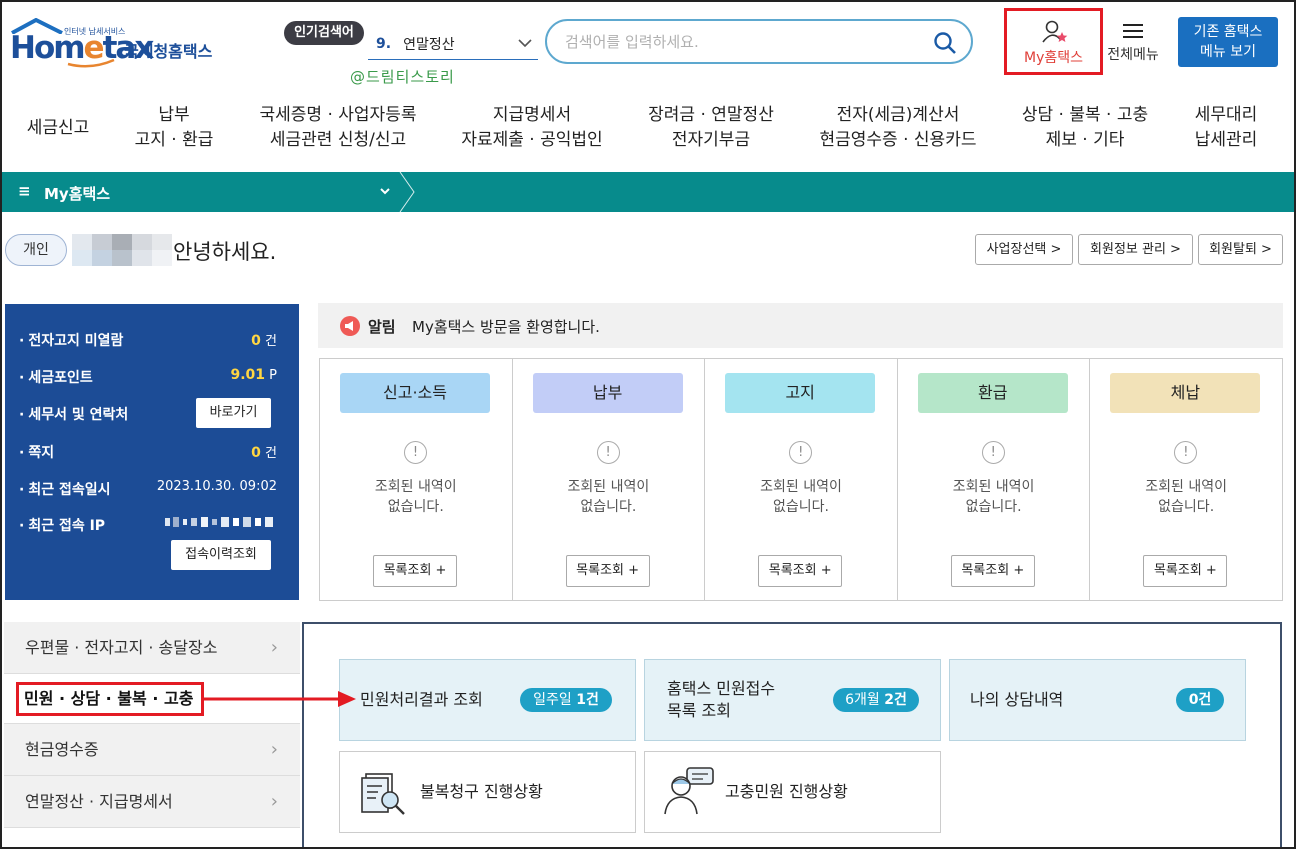 This screenshot has height=849, width=1296. Describe the element at coordinates (711, 128) in the screenshot. I see `gnb-incentive: 장려금 · 연말정산 전자기부금` at that location.